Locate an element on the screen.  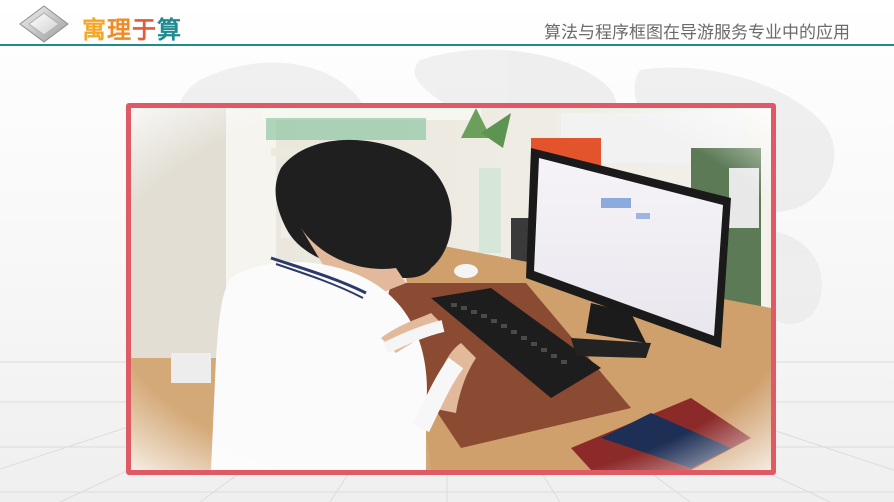
logo-char-1: 寓 is located at coordinates (94, 30).